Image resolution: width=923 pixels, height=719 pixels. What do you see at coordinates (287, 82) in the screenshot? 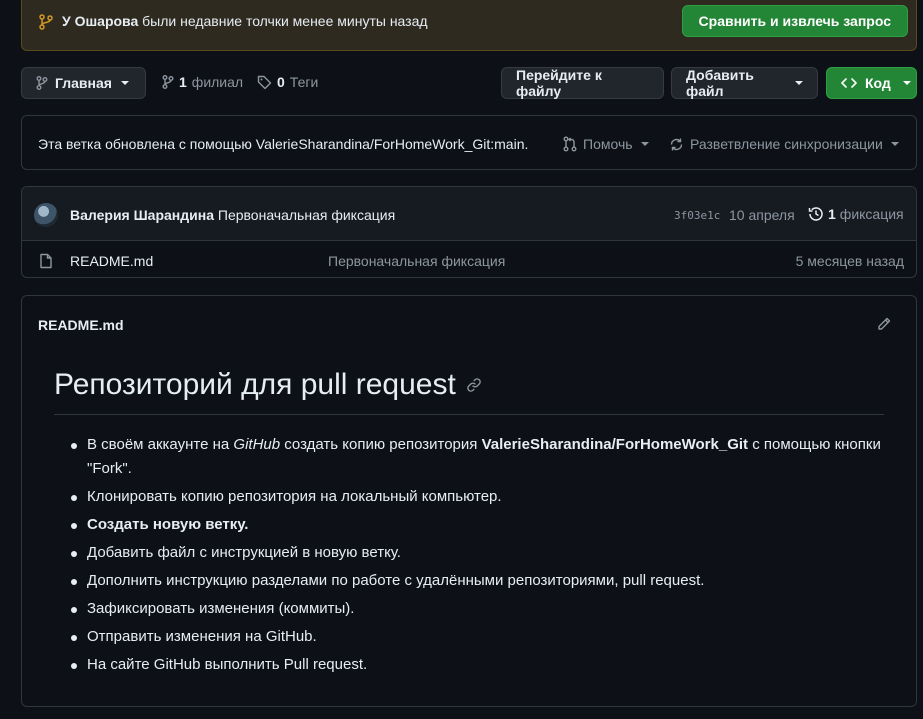
I see `tags-link: 0 Теги` at bounding box center [287, 82].